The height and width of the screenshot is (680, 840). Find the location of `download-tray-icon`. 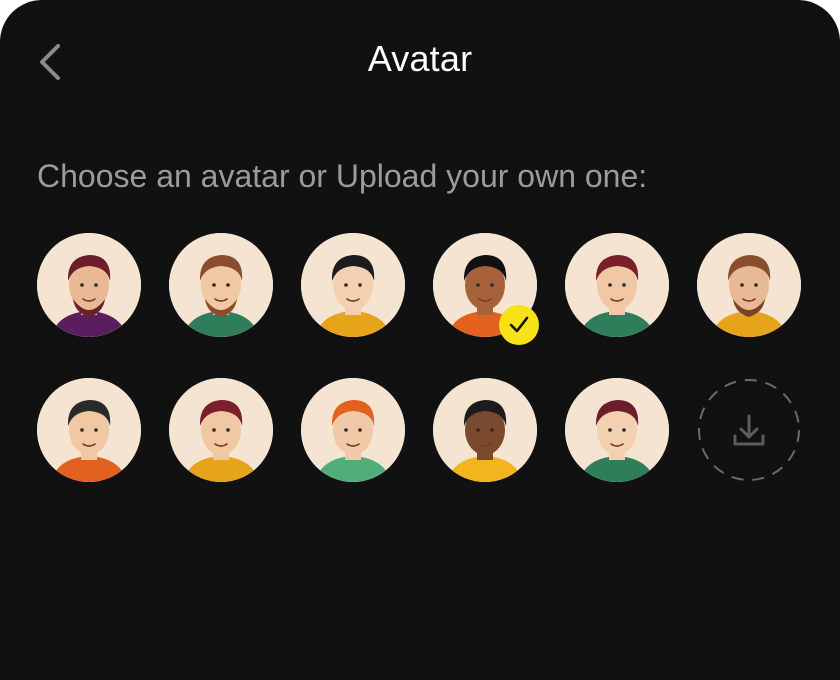

download-tray-icon is located at coordinates (749, 430).